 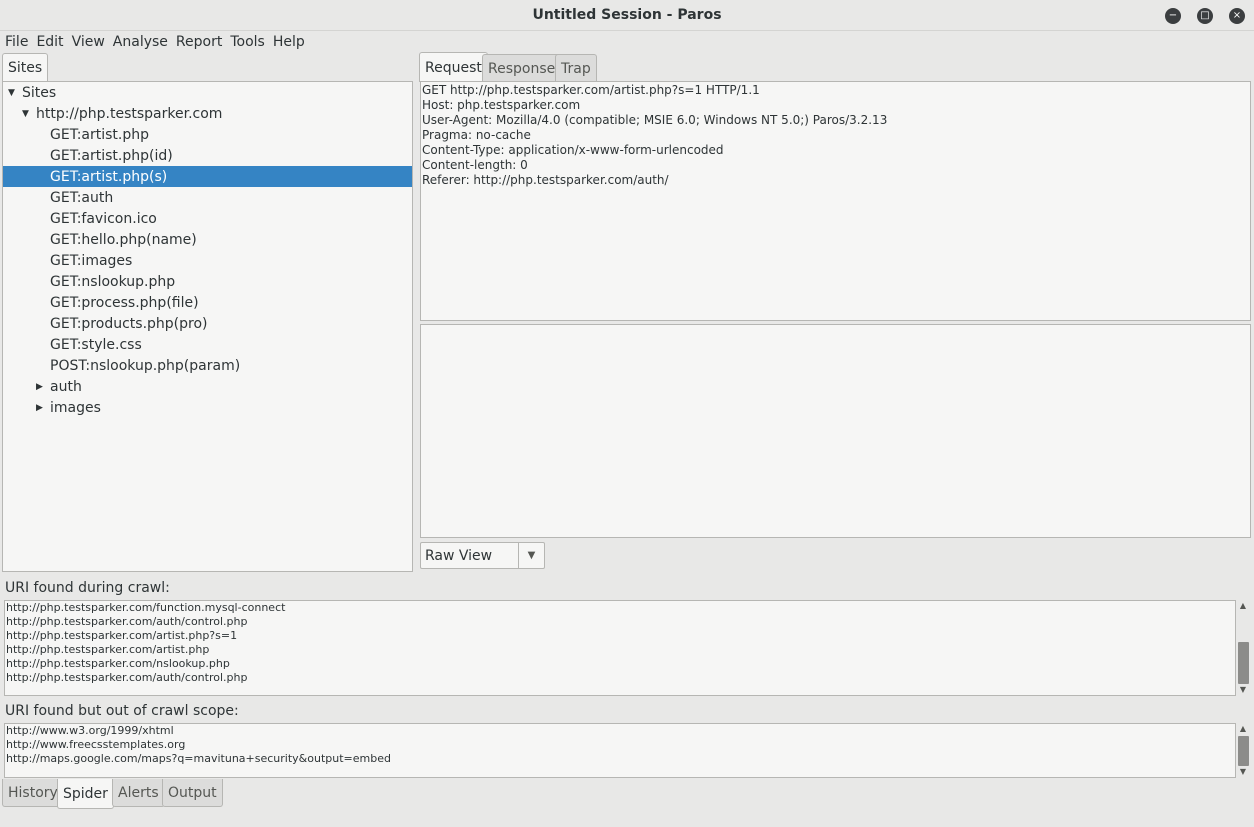 What do you see at coordinates (207, 176) in the screenshot?
I see `tree-item-selected: GET:artist.php(s)` at bounding box center [207, 176].